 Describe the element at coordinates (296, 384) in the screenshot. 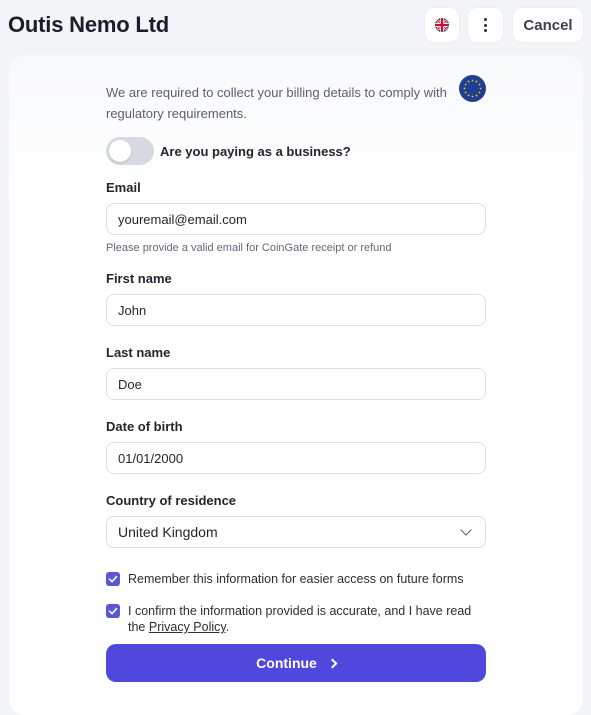

I see `last-name-field: Doe` at that location.